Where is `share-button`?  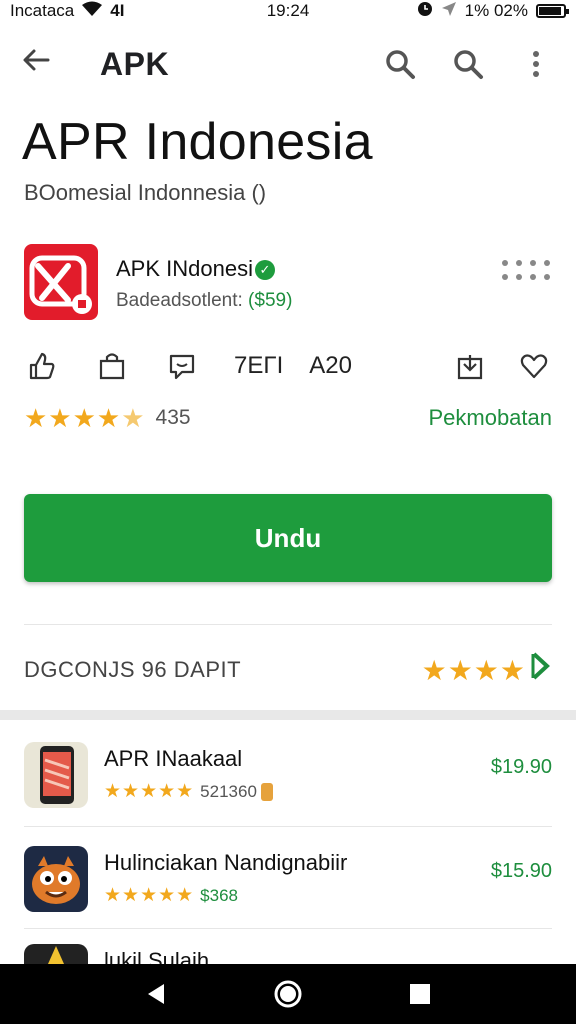
share-button is located at coordinates (42, 366).